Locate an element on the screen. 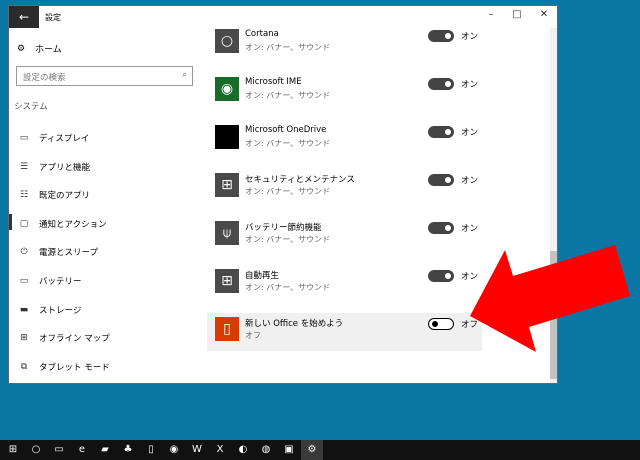  taskbar-button-icon: ⚙ is located at coordinates (312, 450).